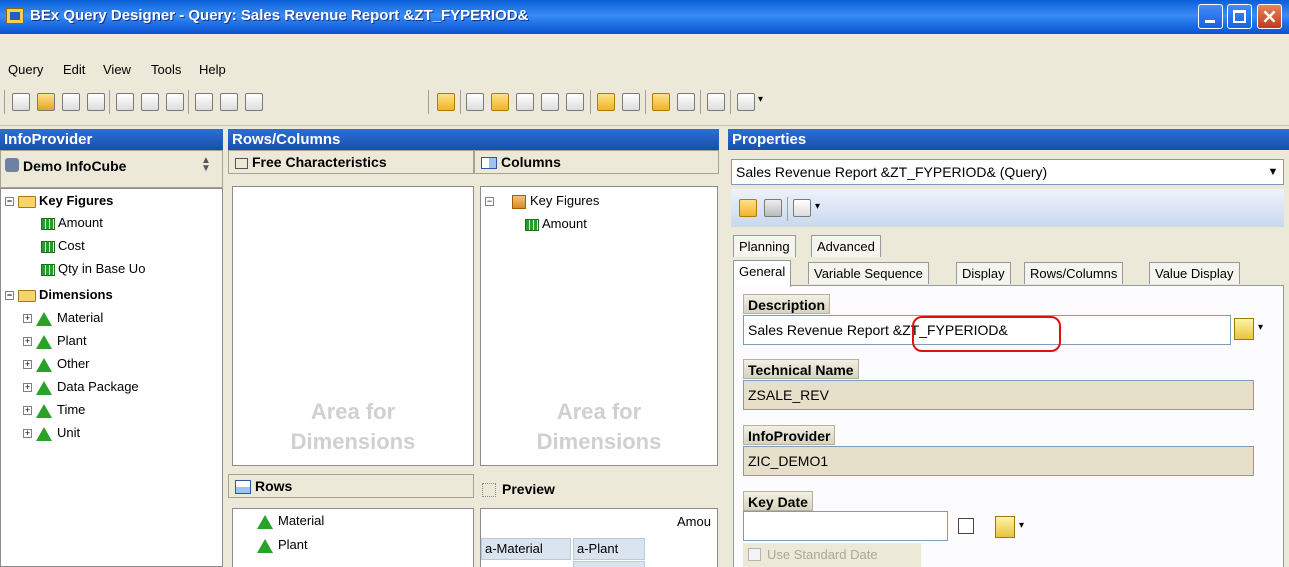 The height and width of the screenshot is (567, 1289). I want to click on tree-item-time: + Time, so click(54, 410).